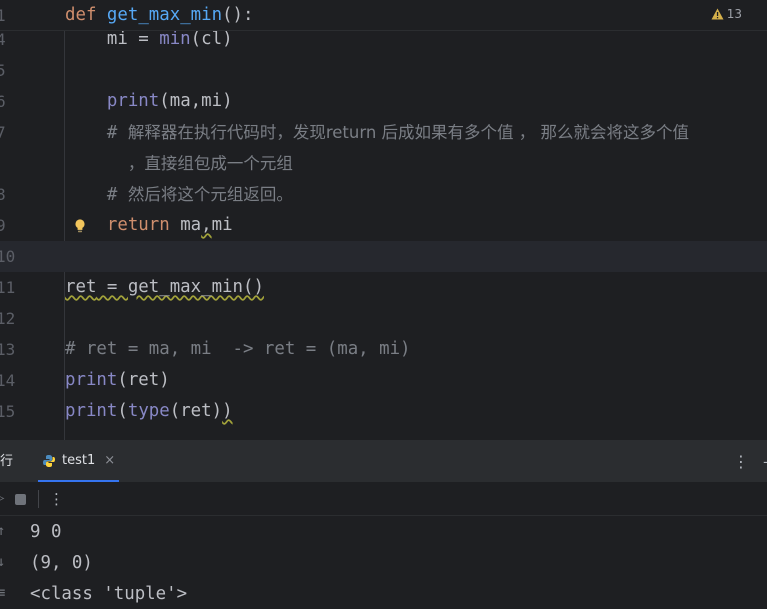 The image size is (767, 609). Describe the element at coordinates (210, 163) in the screenshot. I see `code-token: ，直接组包成一个元组` at that location.